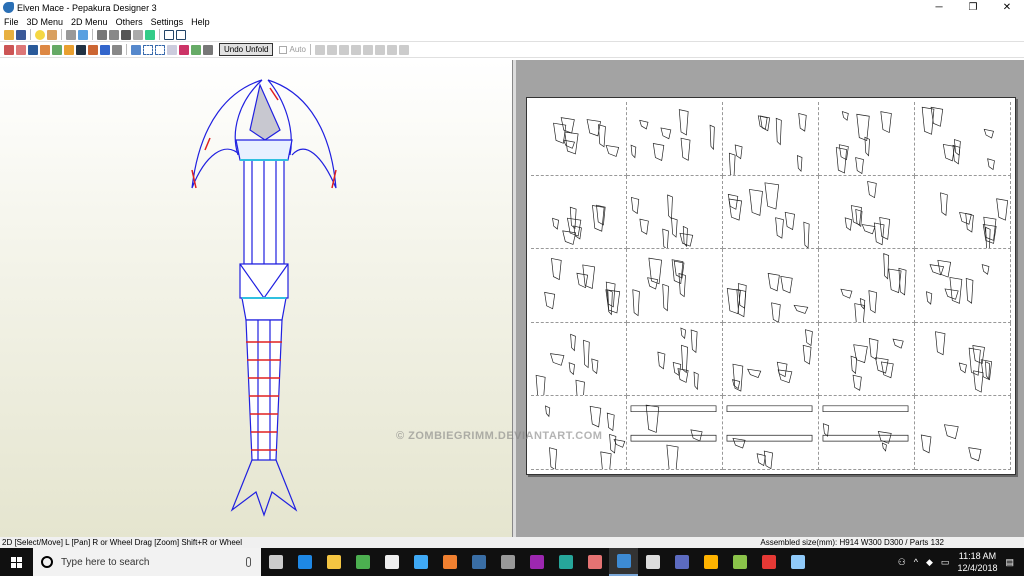 Image resolution: width=1024 pixels, height=576 pixels. I want to click on search-box: Type here to search, so click(147, 562).